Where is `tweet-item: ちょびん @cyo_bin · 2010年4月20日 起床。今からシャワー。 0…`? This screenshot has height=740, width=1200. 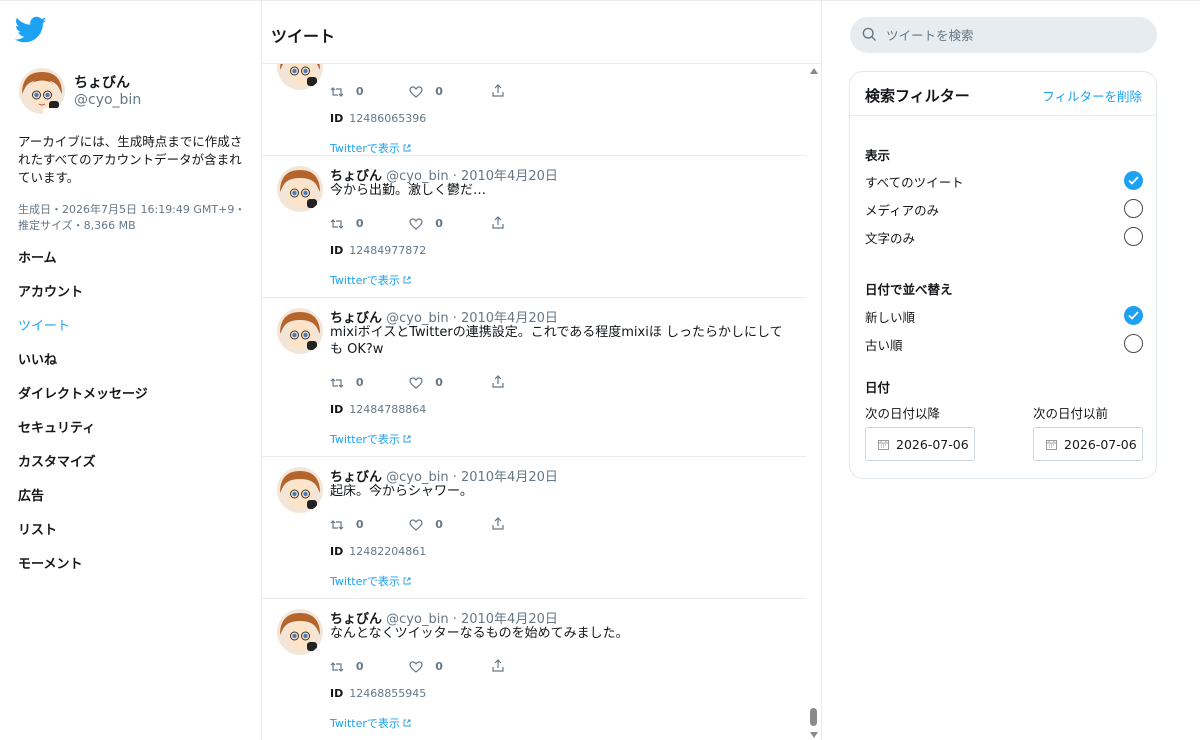 tweet-item: ちょびん @cyo_bin · 2010年4月20日 起床。今からシャワー。 0… is located at coordinates (534, 528).